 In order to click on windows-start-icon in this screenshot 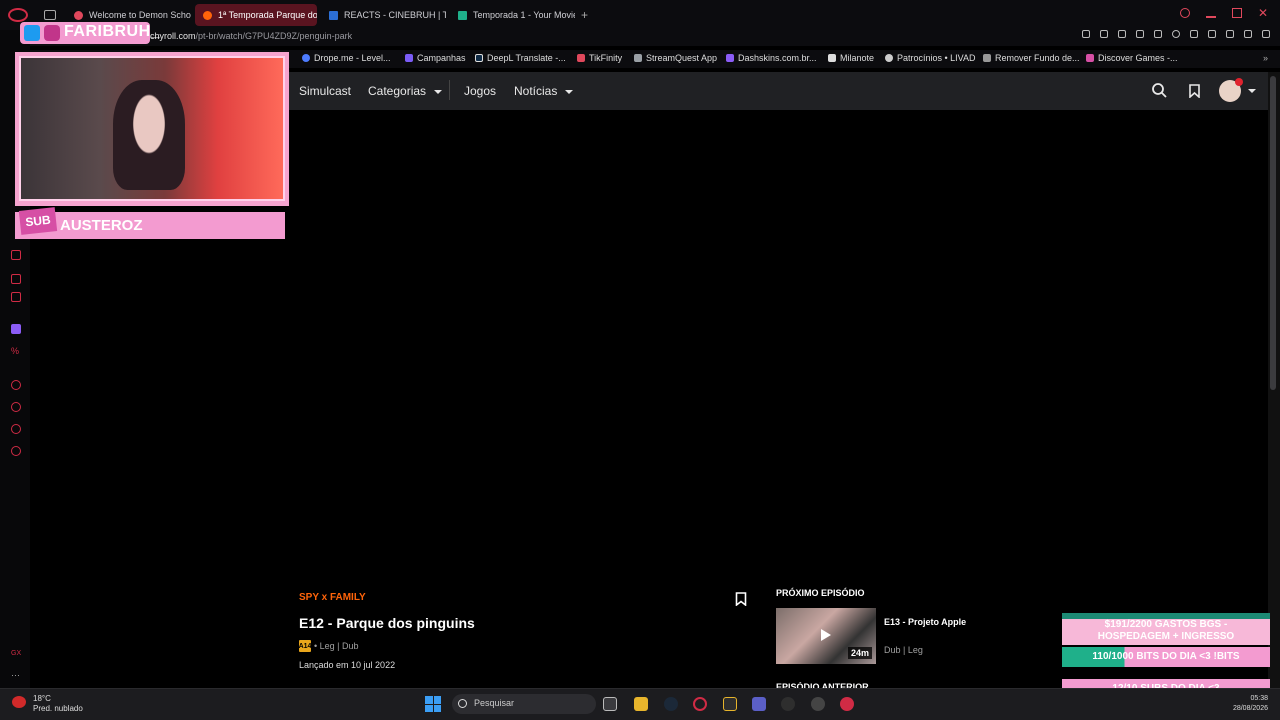, I will do `click(433, 704)`.